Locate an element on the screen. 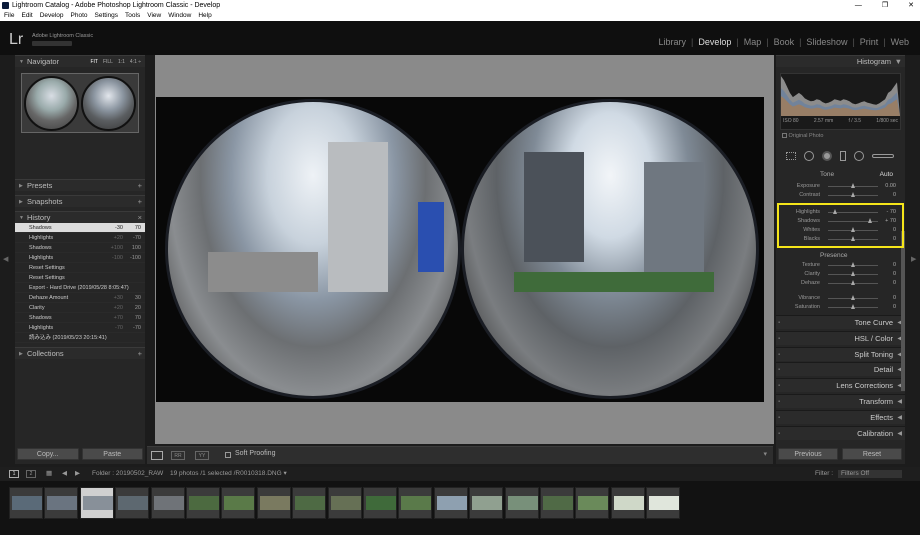 The width and height of the screenshot is (920, 535). grid-view-icon: ▦ is located at coordinates (49, 474).